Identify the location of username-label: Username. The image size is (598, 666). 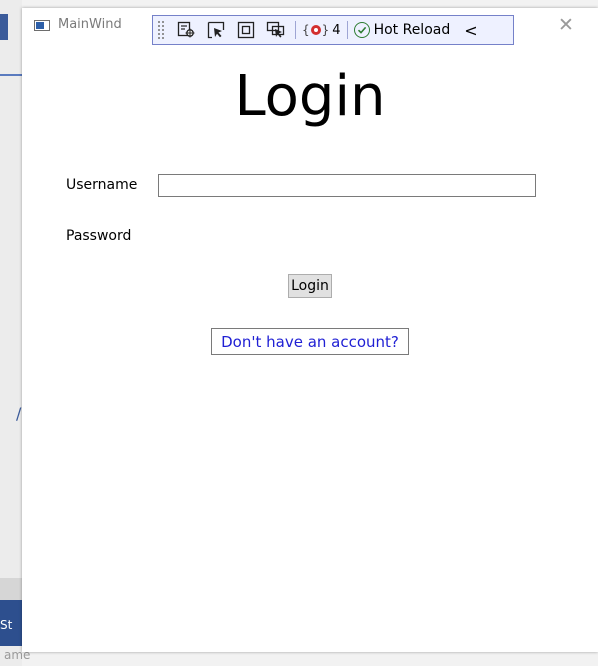
(102, 185).